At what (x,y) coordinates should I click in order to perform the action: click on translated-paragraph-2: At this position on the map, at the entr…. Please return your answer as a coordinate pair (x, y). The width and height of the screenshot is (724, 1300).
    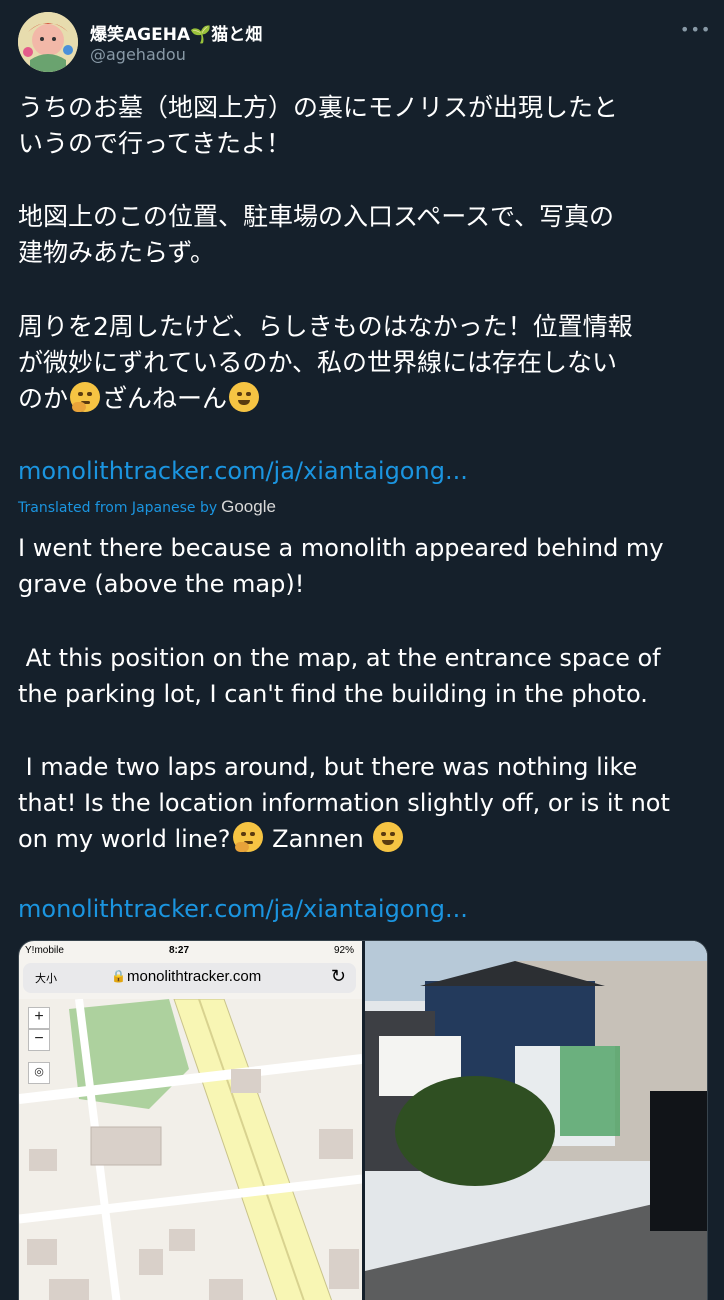
    Looking at the image, I should click on (339, 676).